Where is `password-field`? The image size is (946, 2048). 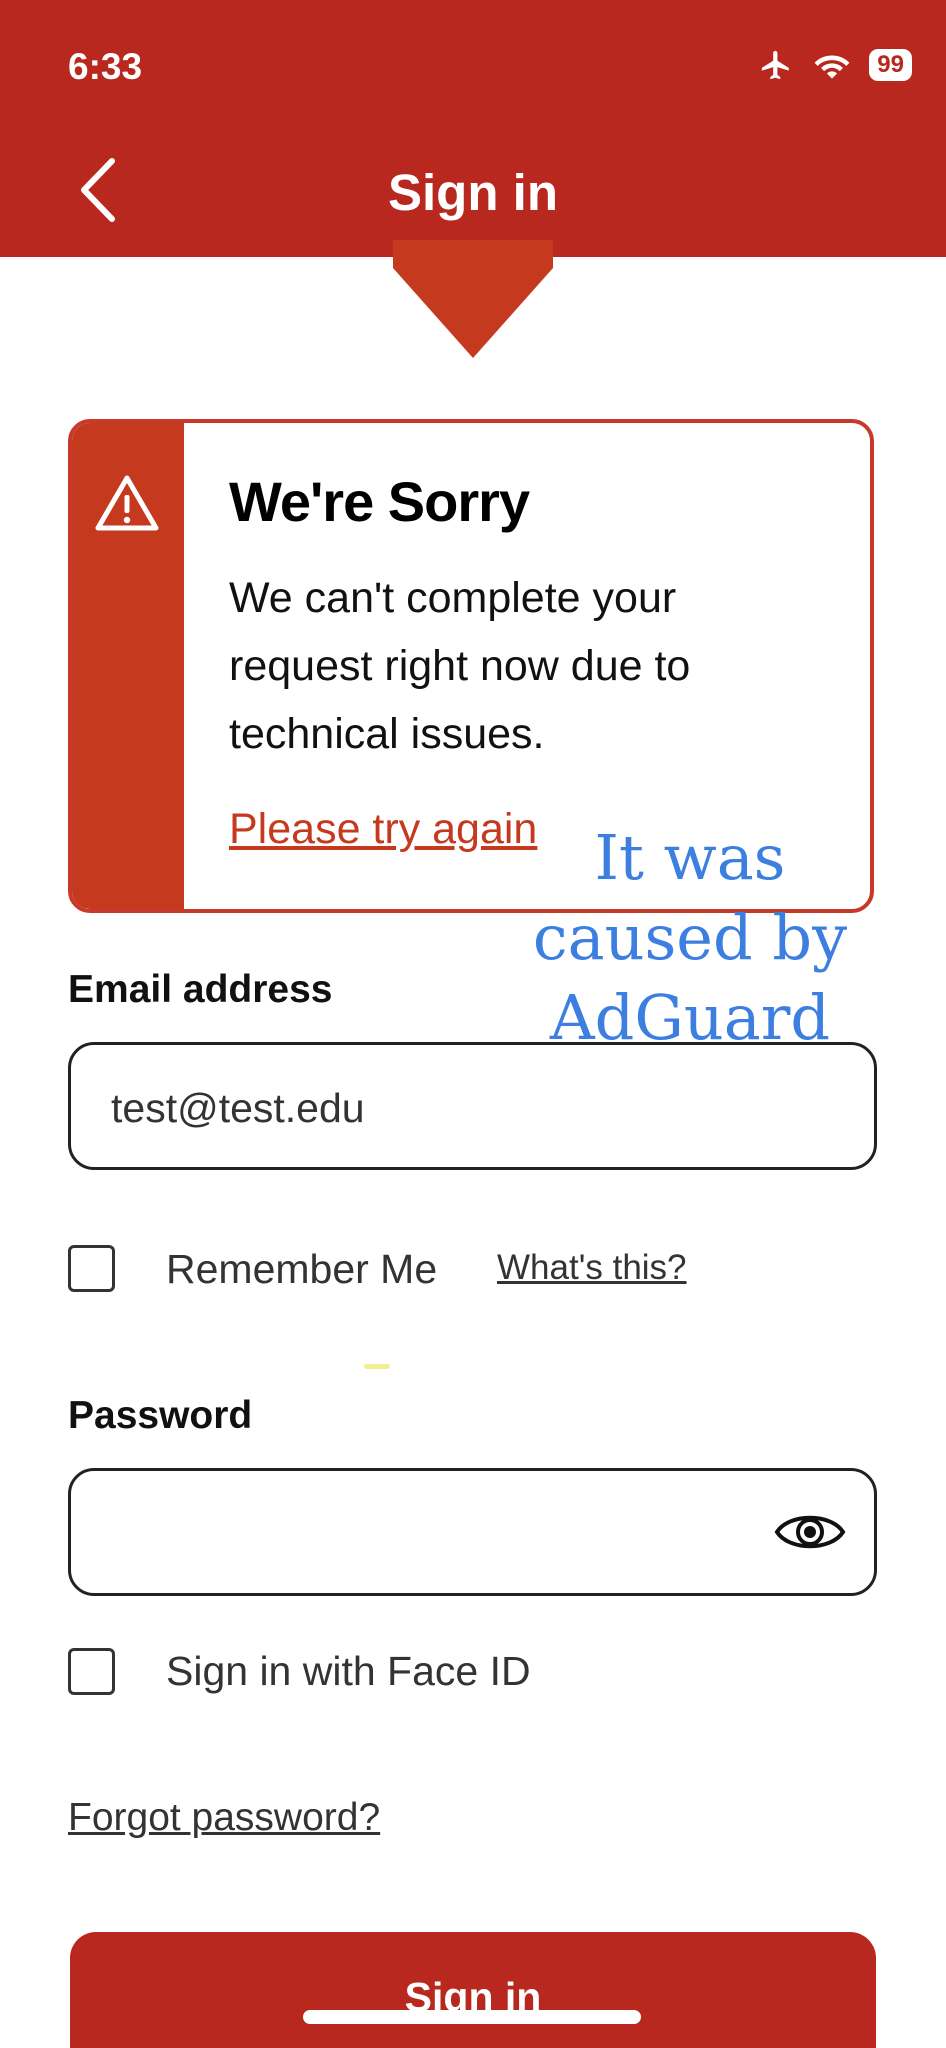 password-field is located at coordinates (472, 1532).